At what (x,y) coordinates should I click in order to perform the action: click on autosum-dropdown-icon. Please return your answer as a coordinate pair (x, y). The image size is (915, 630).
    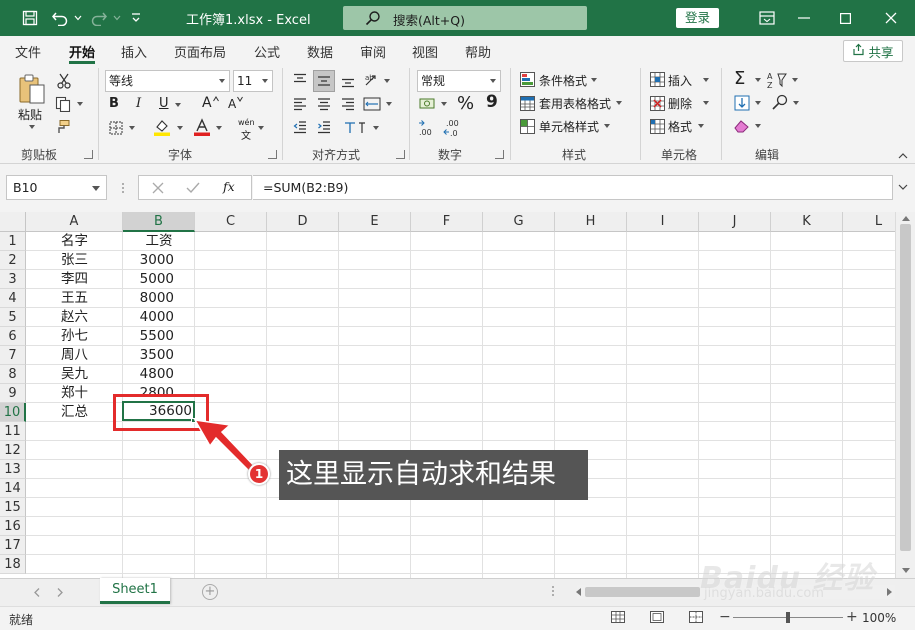
    Looking at the image, I should click on (758, 80).